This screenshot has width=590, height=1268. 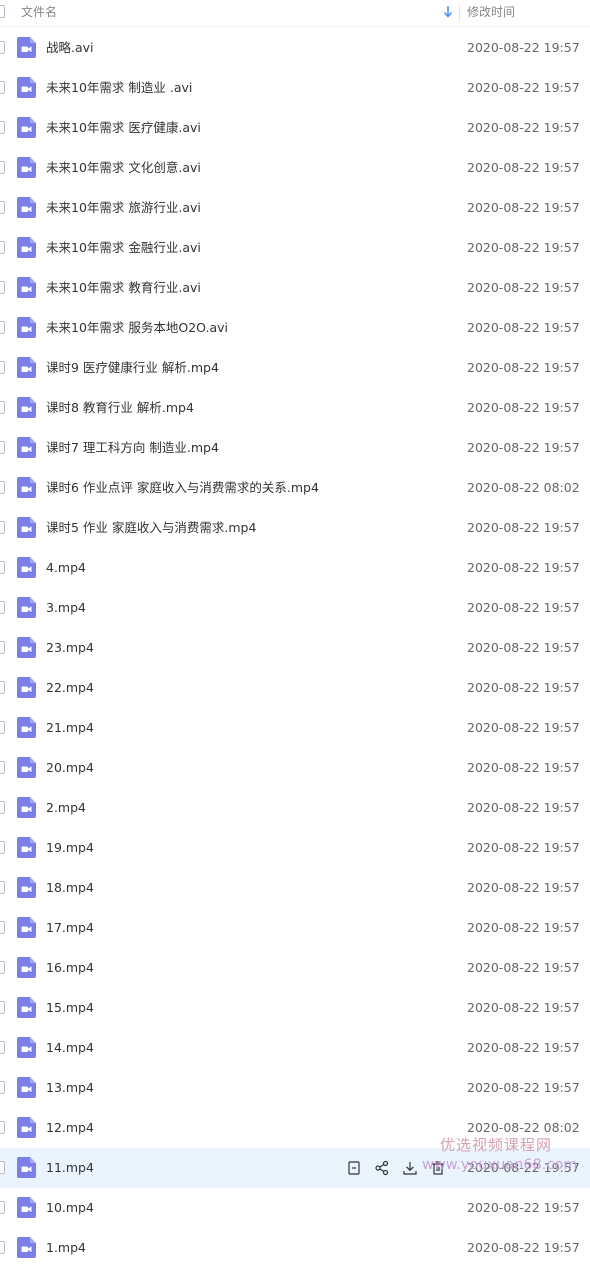 What do you see at coordinates (2, 11) in the screenshot?
I see `select-all-checkbox` at bounding box center [2, 11].